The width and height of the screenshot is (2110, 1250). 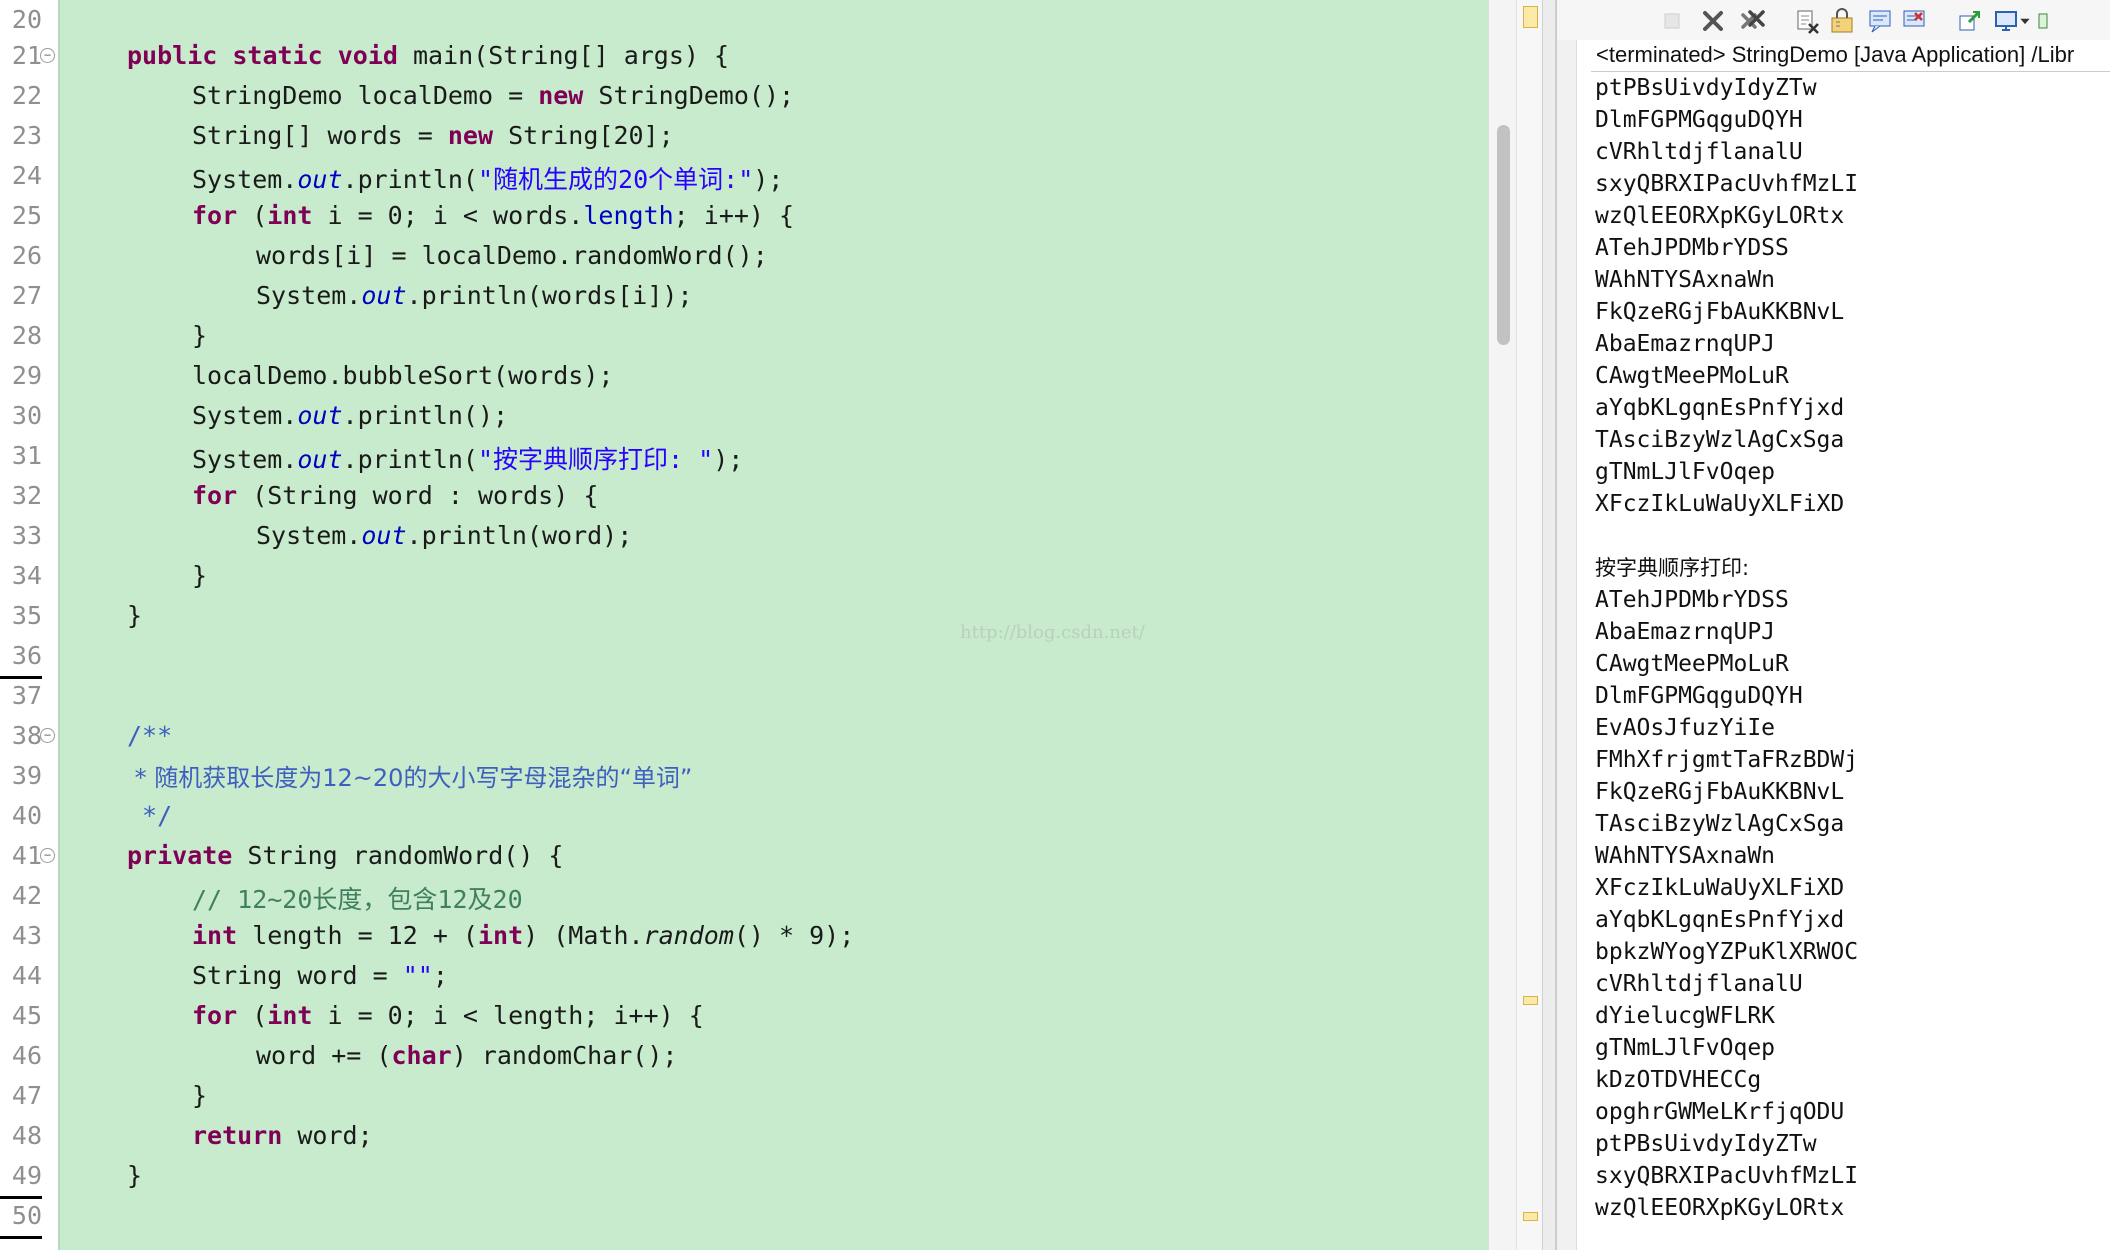 What do you see at coordinates (1727, 760) in the screenshot?
I see `console-output-line: FMhXfrjgmtTaFRzBDWj` at bounding box center [1727, 760].